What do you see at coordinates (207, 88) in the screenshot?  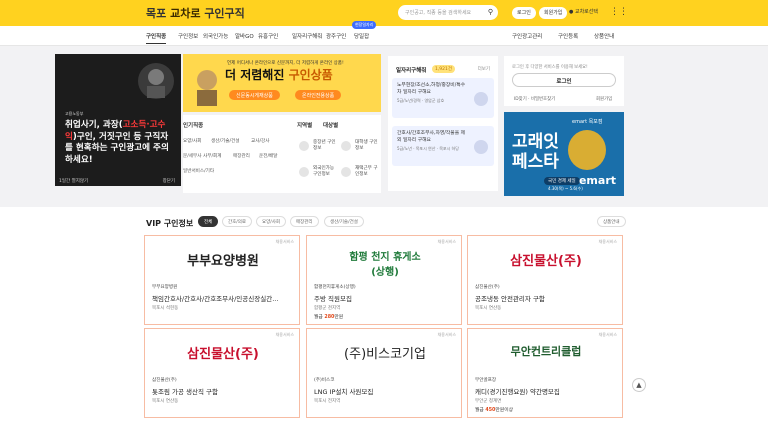 I see `mascot-icon` at bounding box center [207, 88].